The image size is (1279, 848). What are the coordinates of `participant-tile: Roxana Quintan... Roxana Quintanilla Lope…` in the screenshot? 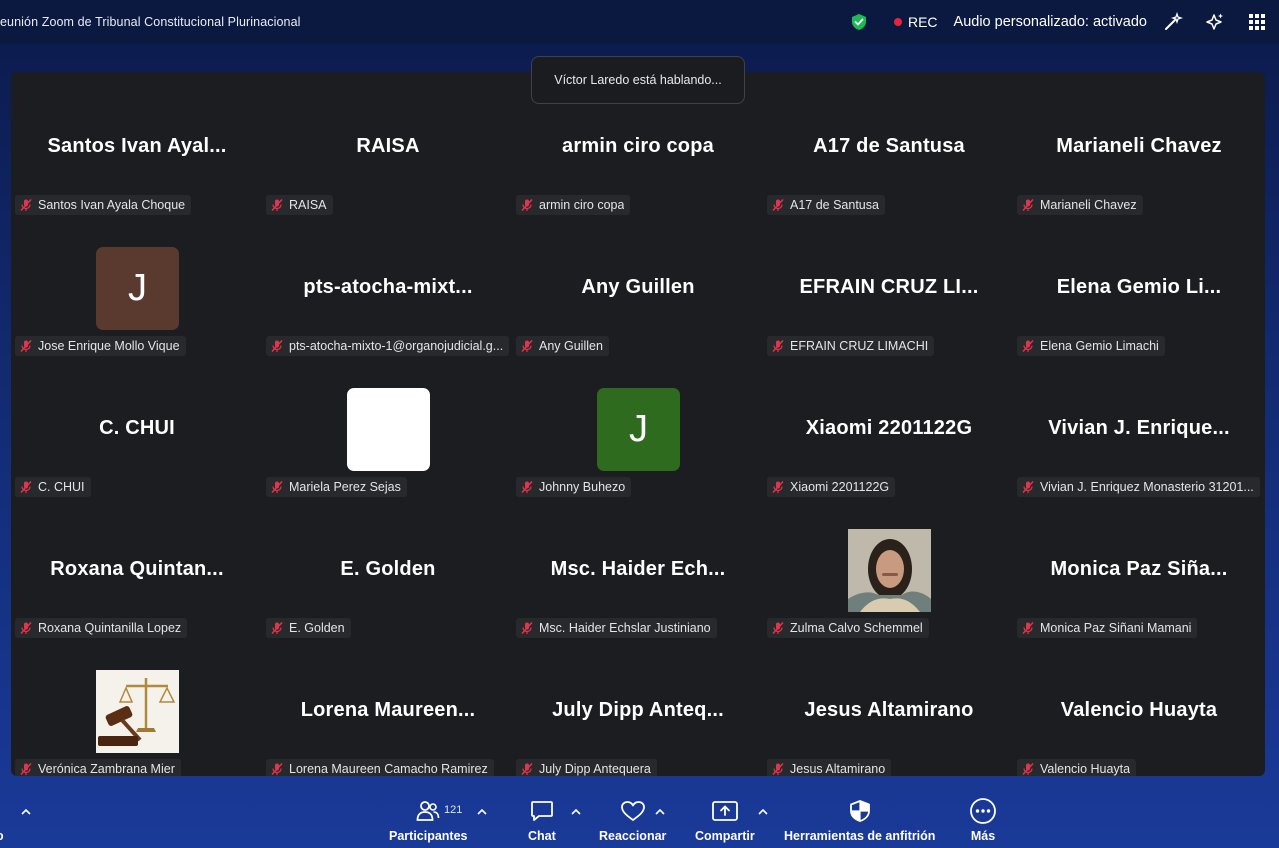 It's located at (137, 570).